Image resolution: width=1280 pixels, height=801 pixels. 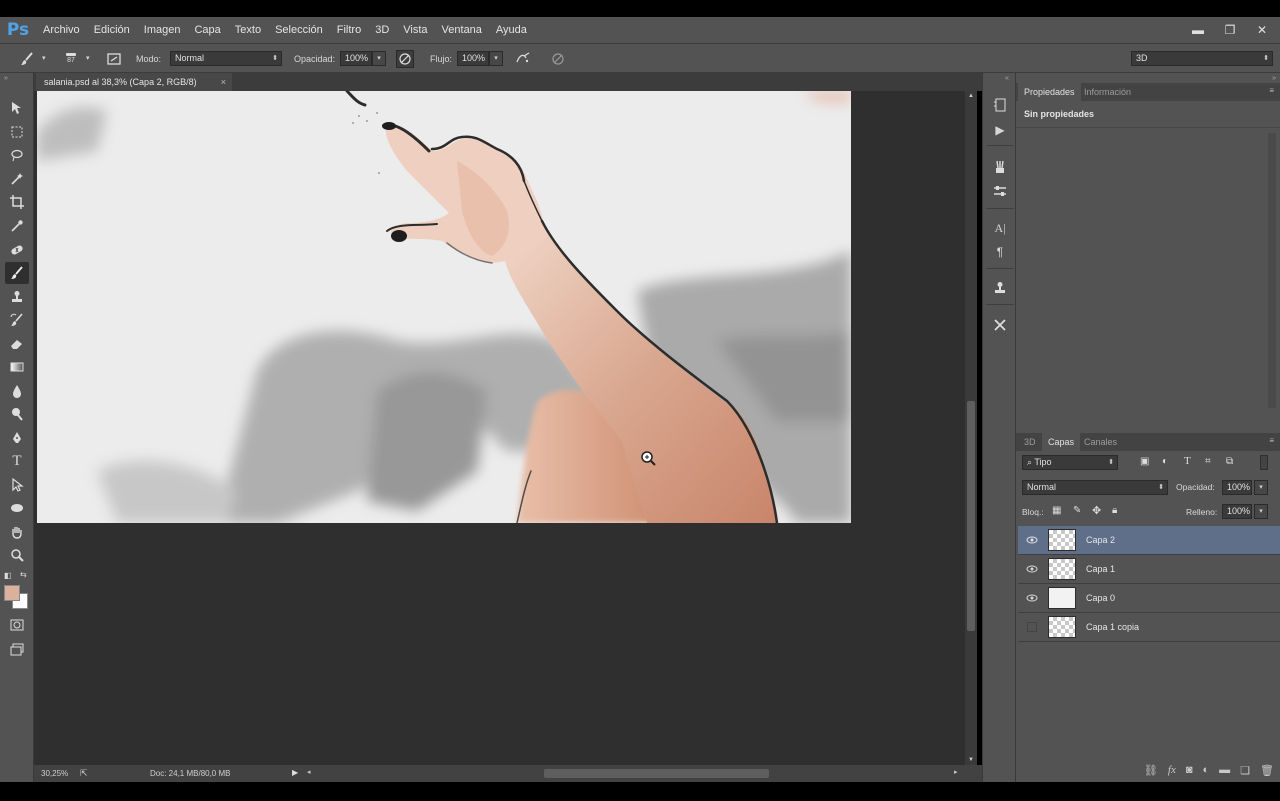 What do you see at coordinates (656, 773) in the screenshot?
I see `horizontal-scroll-thumb` at bounding box center [656, 773].